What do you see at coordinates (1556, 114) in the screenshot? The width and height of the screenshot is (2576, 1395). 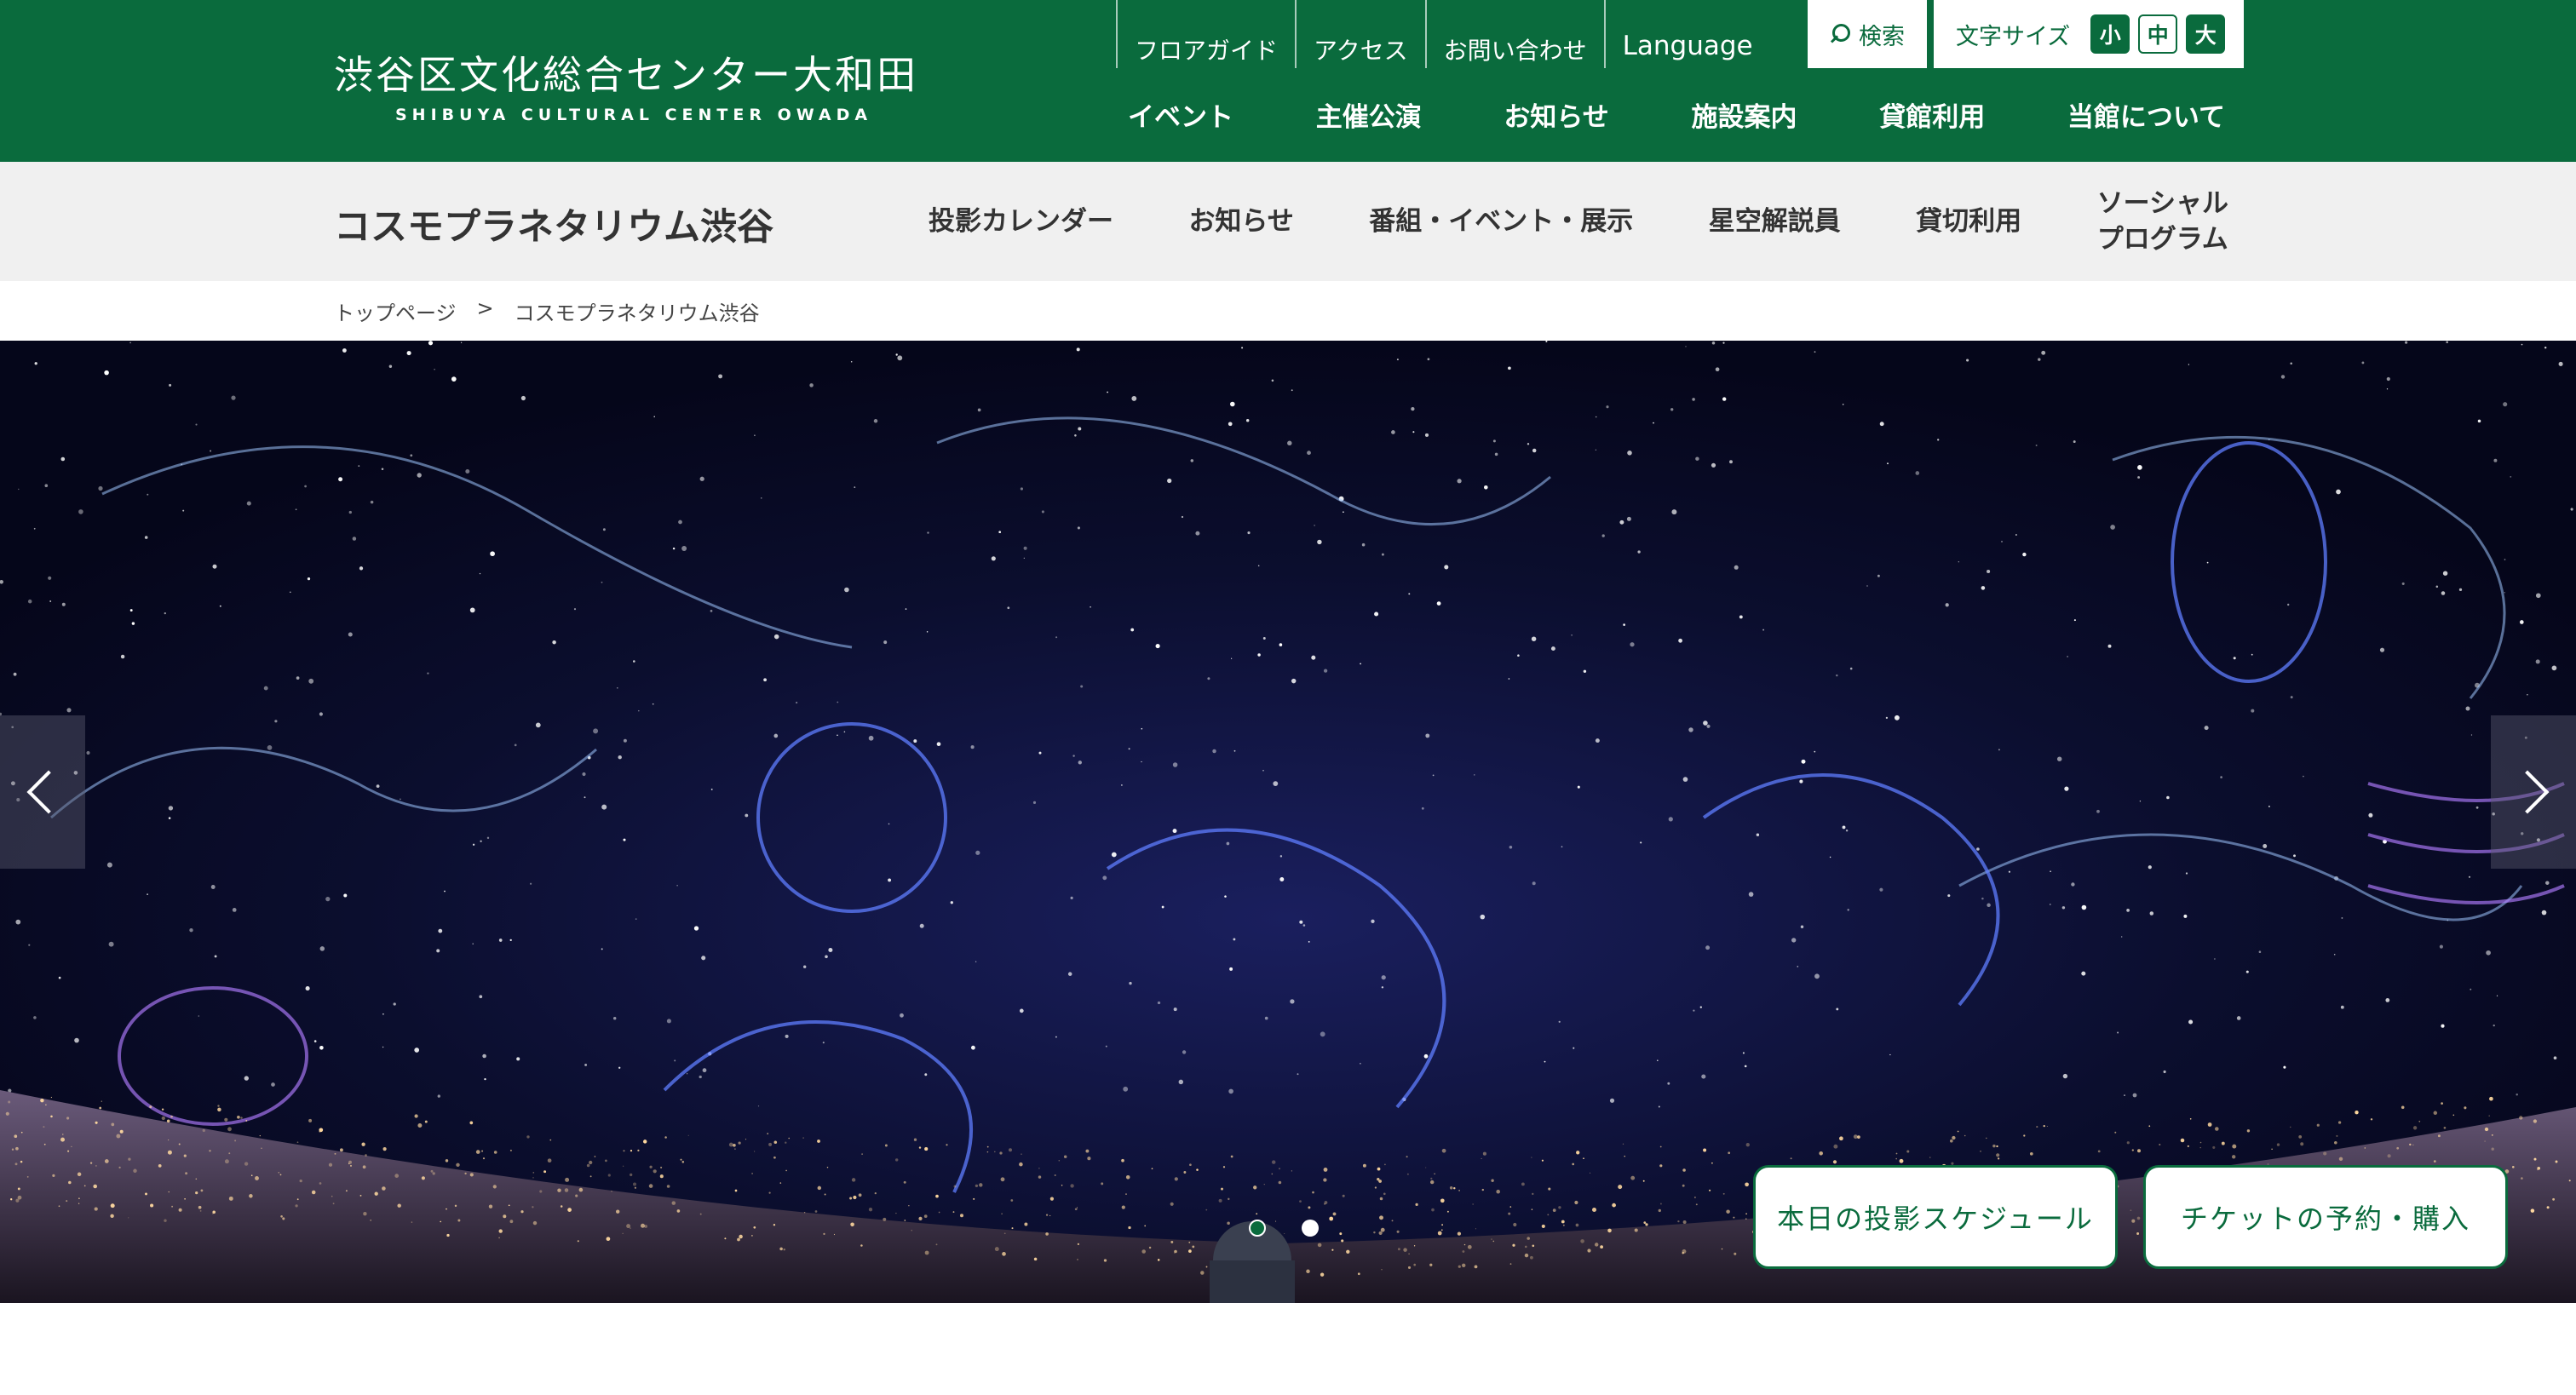 I see `main-nav-news: お知らせ` at bounding box center [1556, 114].